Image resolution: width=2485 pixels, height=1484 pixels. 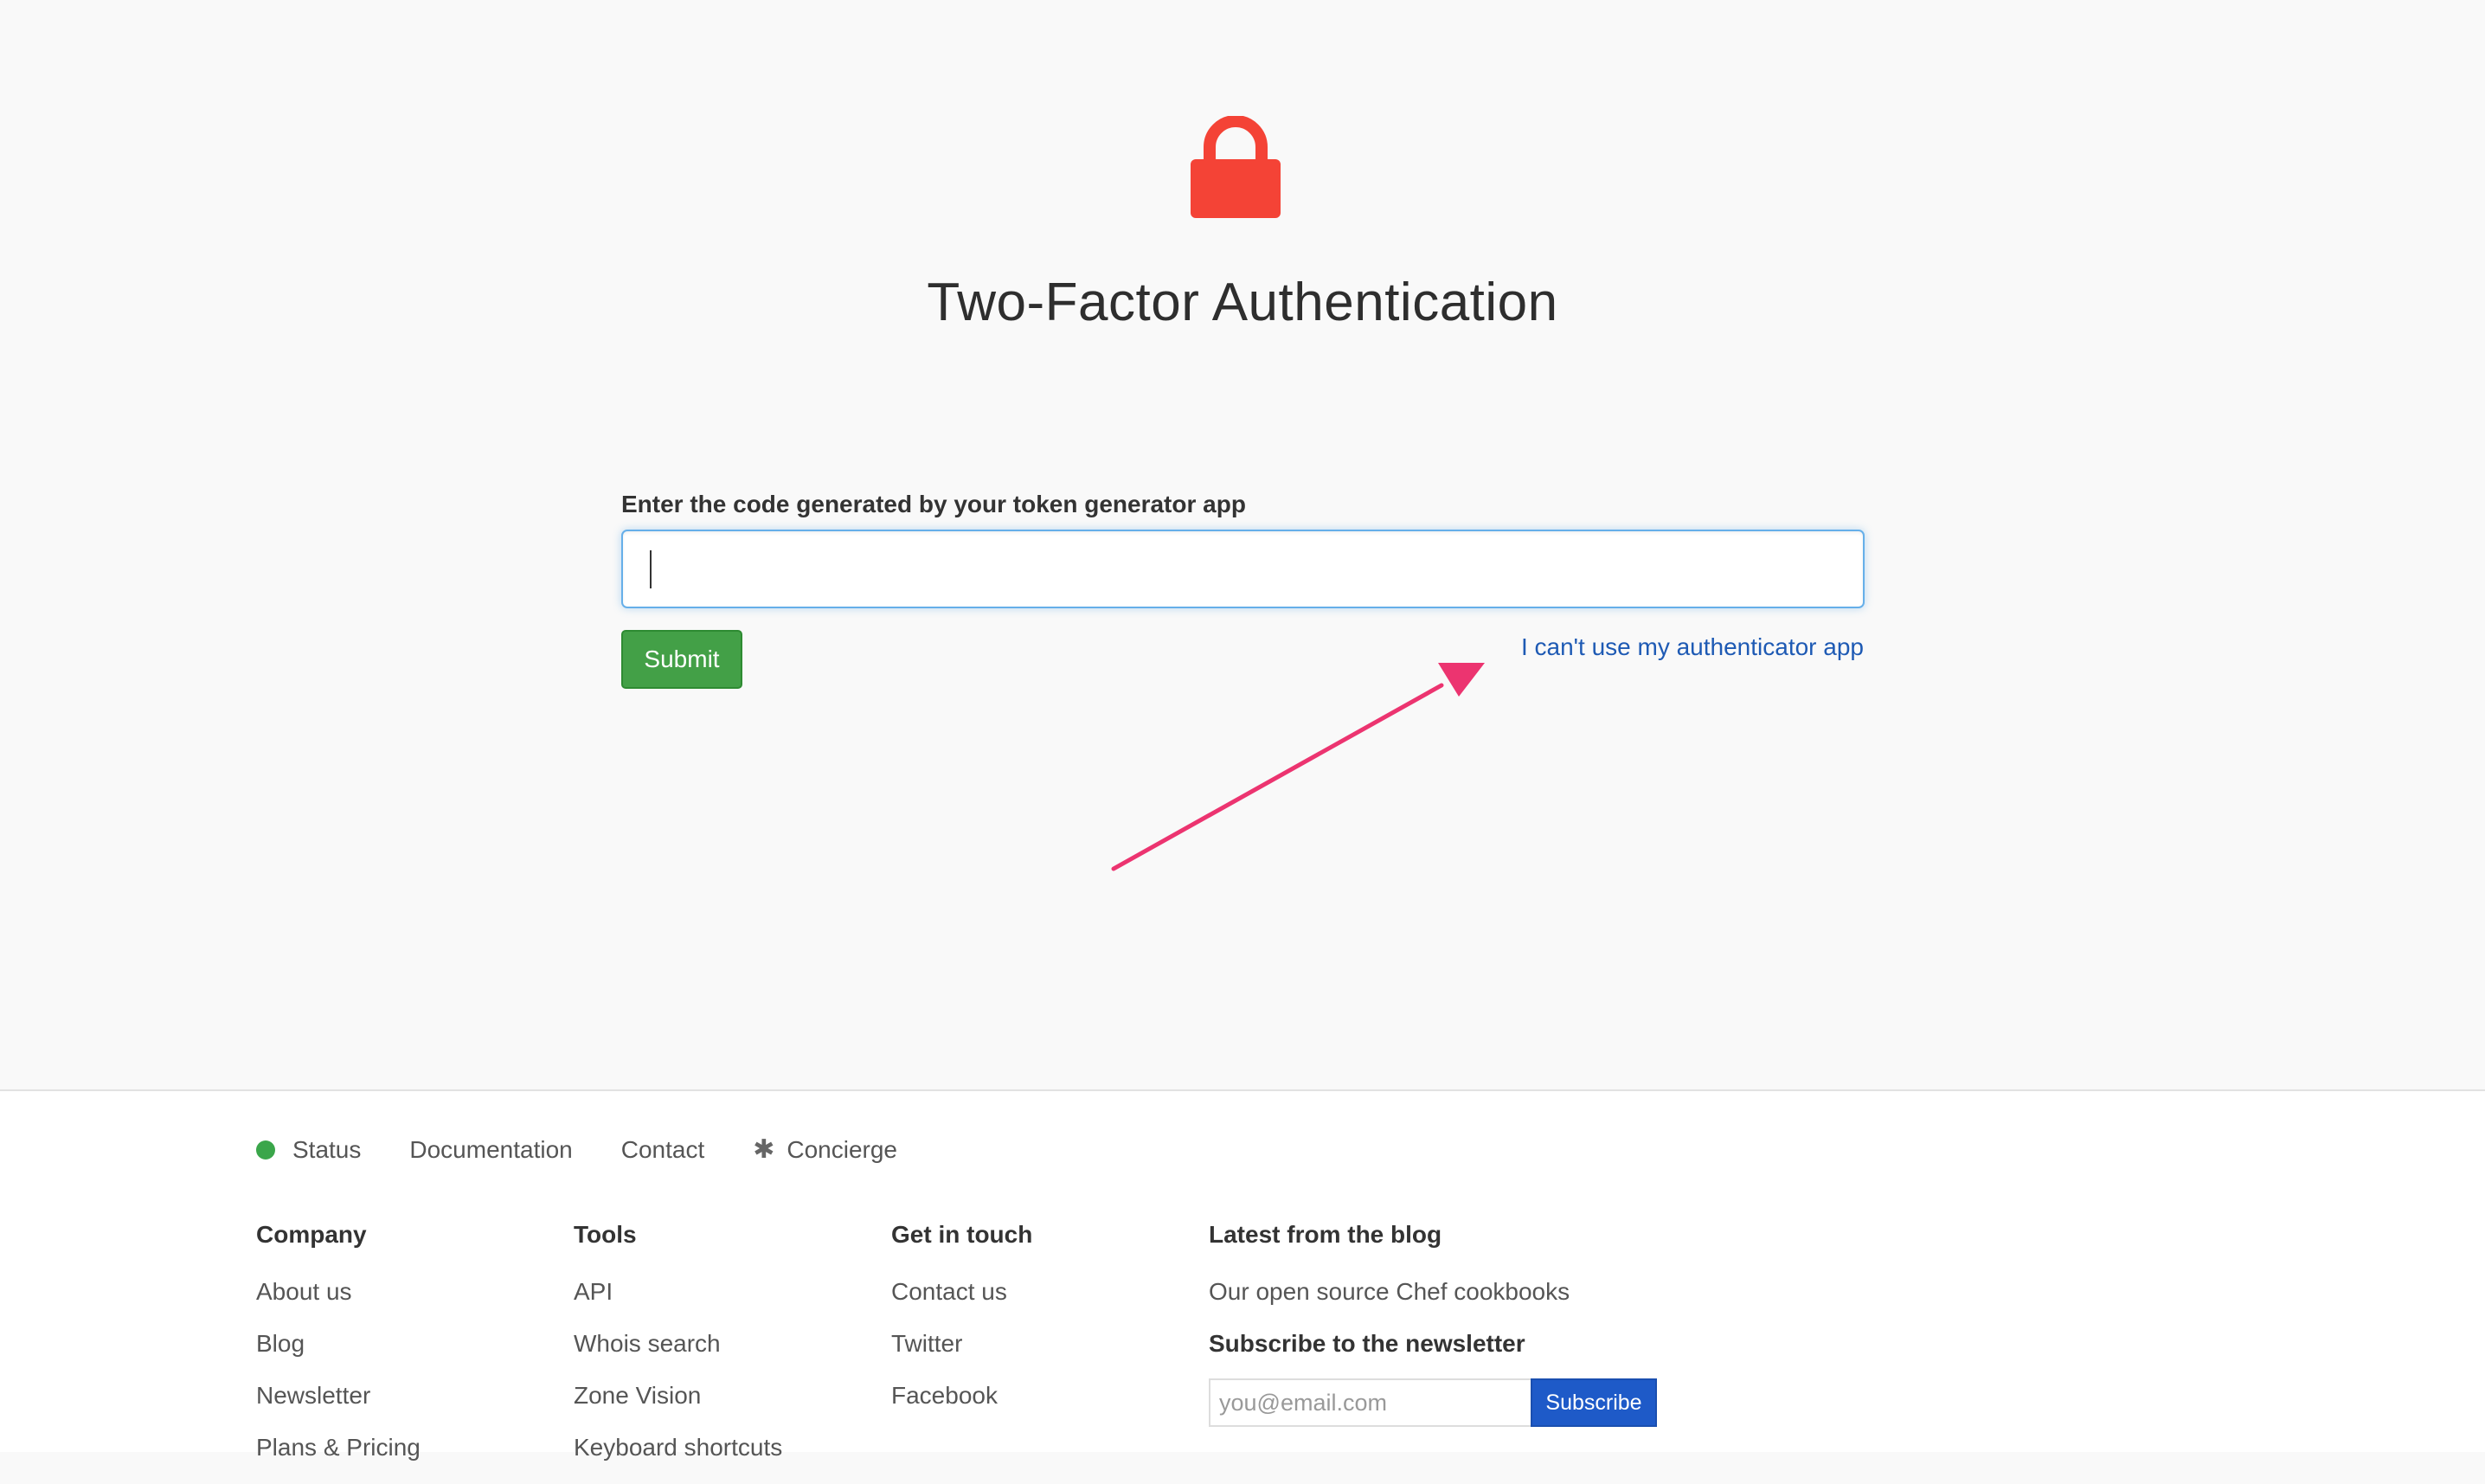 I want to click on newsletter-heading: Subscribe to the newsletter, so click(x=1367, y=1343).